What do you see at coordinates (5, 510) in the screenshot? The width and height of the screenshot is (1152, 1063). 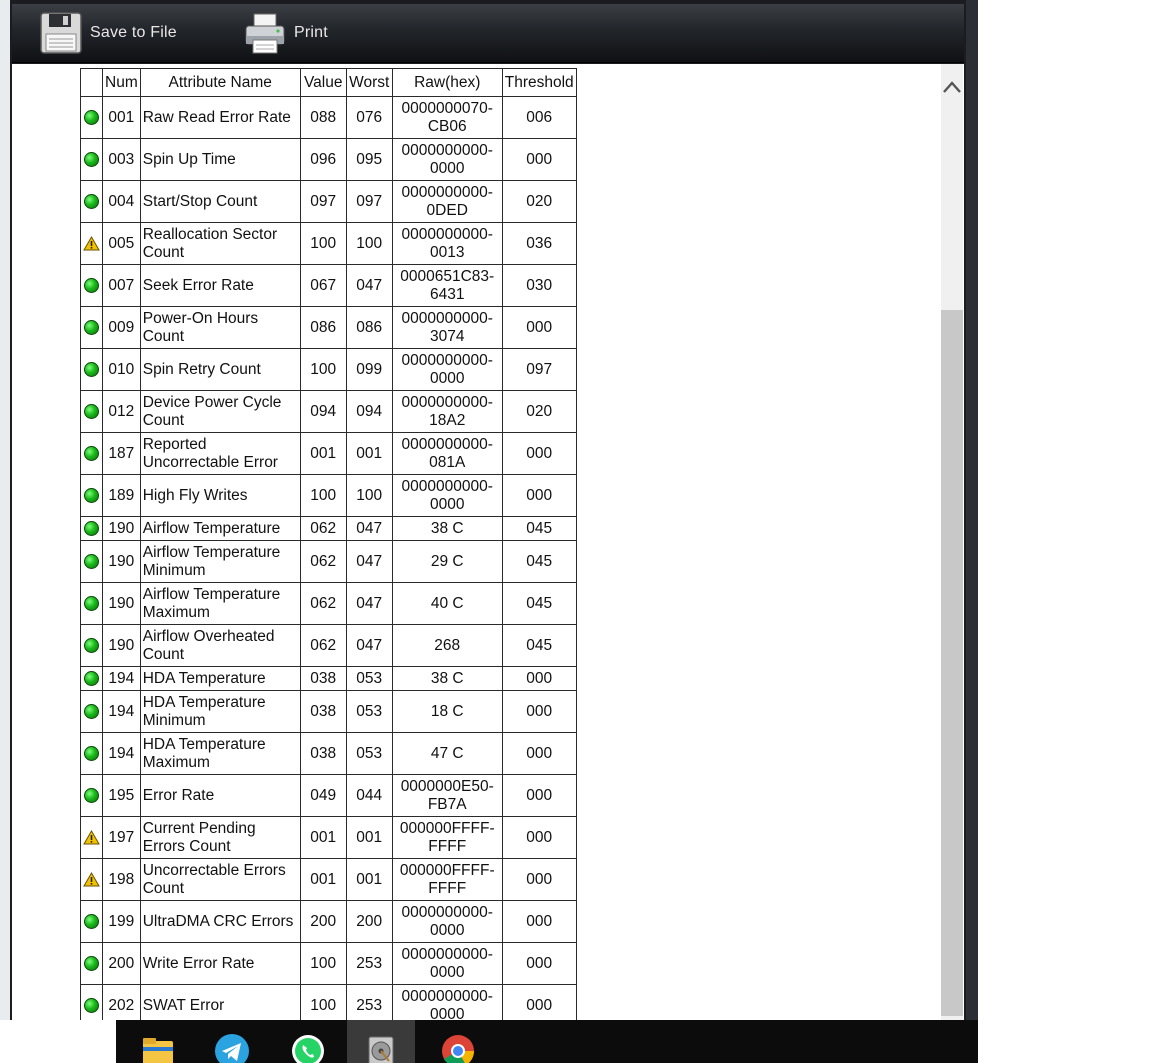 I see `desktop-background-left` at bounding box center [5, 510].